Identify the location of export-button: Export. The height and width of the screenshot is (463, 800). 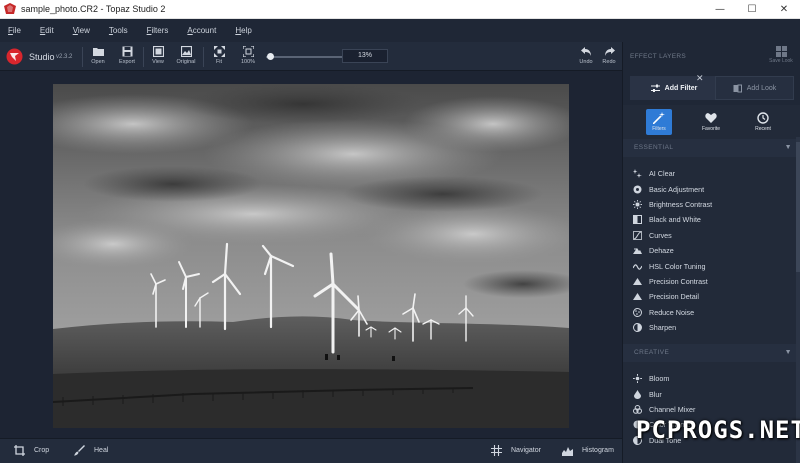
(127, 58).